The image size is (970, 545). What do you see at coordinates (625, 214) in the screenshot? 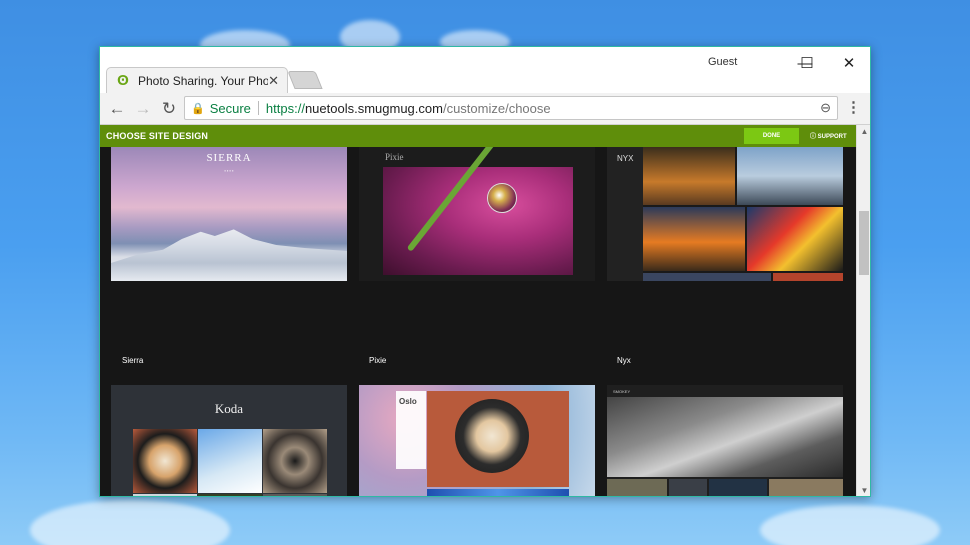
I see `nyx-sidebar` at bounding box center [625, 214].